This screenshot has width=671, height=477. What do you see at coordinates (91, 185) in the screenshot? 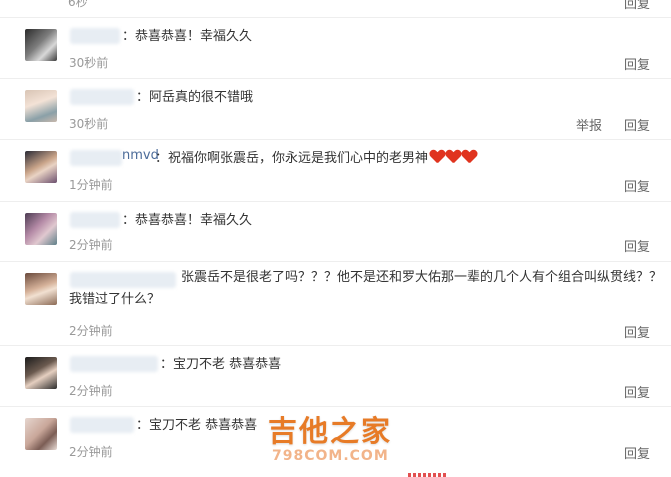
I see `comment-time: 1分钟前` at bounding box center [91, 185].